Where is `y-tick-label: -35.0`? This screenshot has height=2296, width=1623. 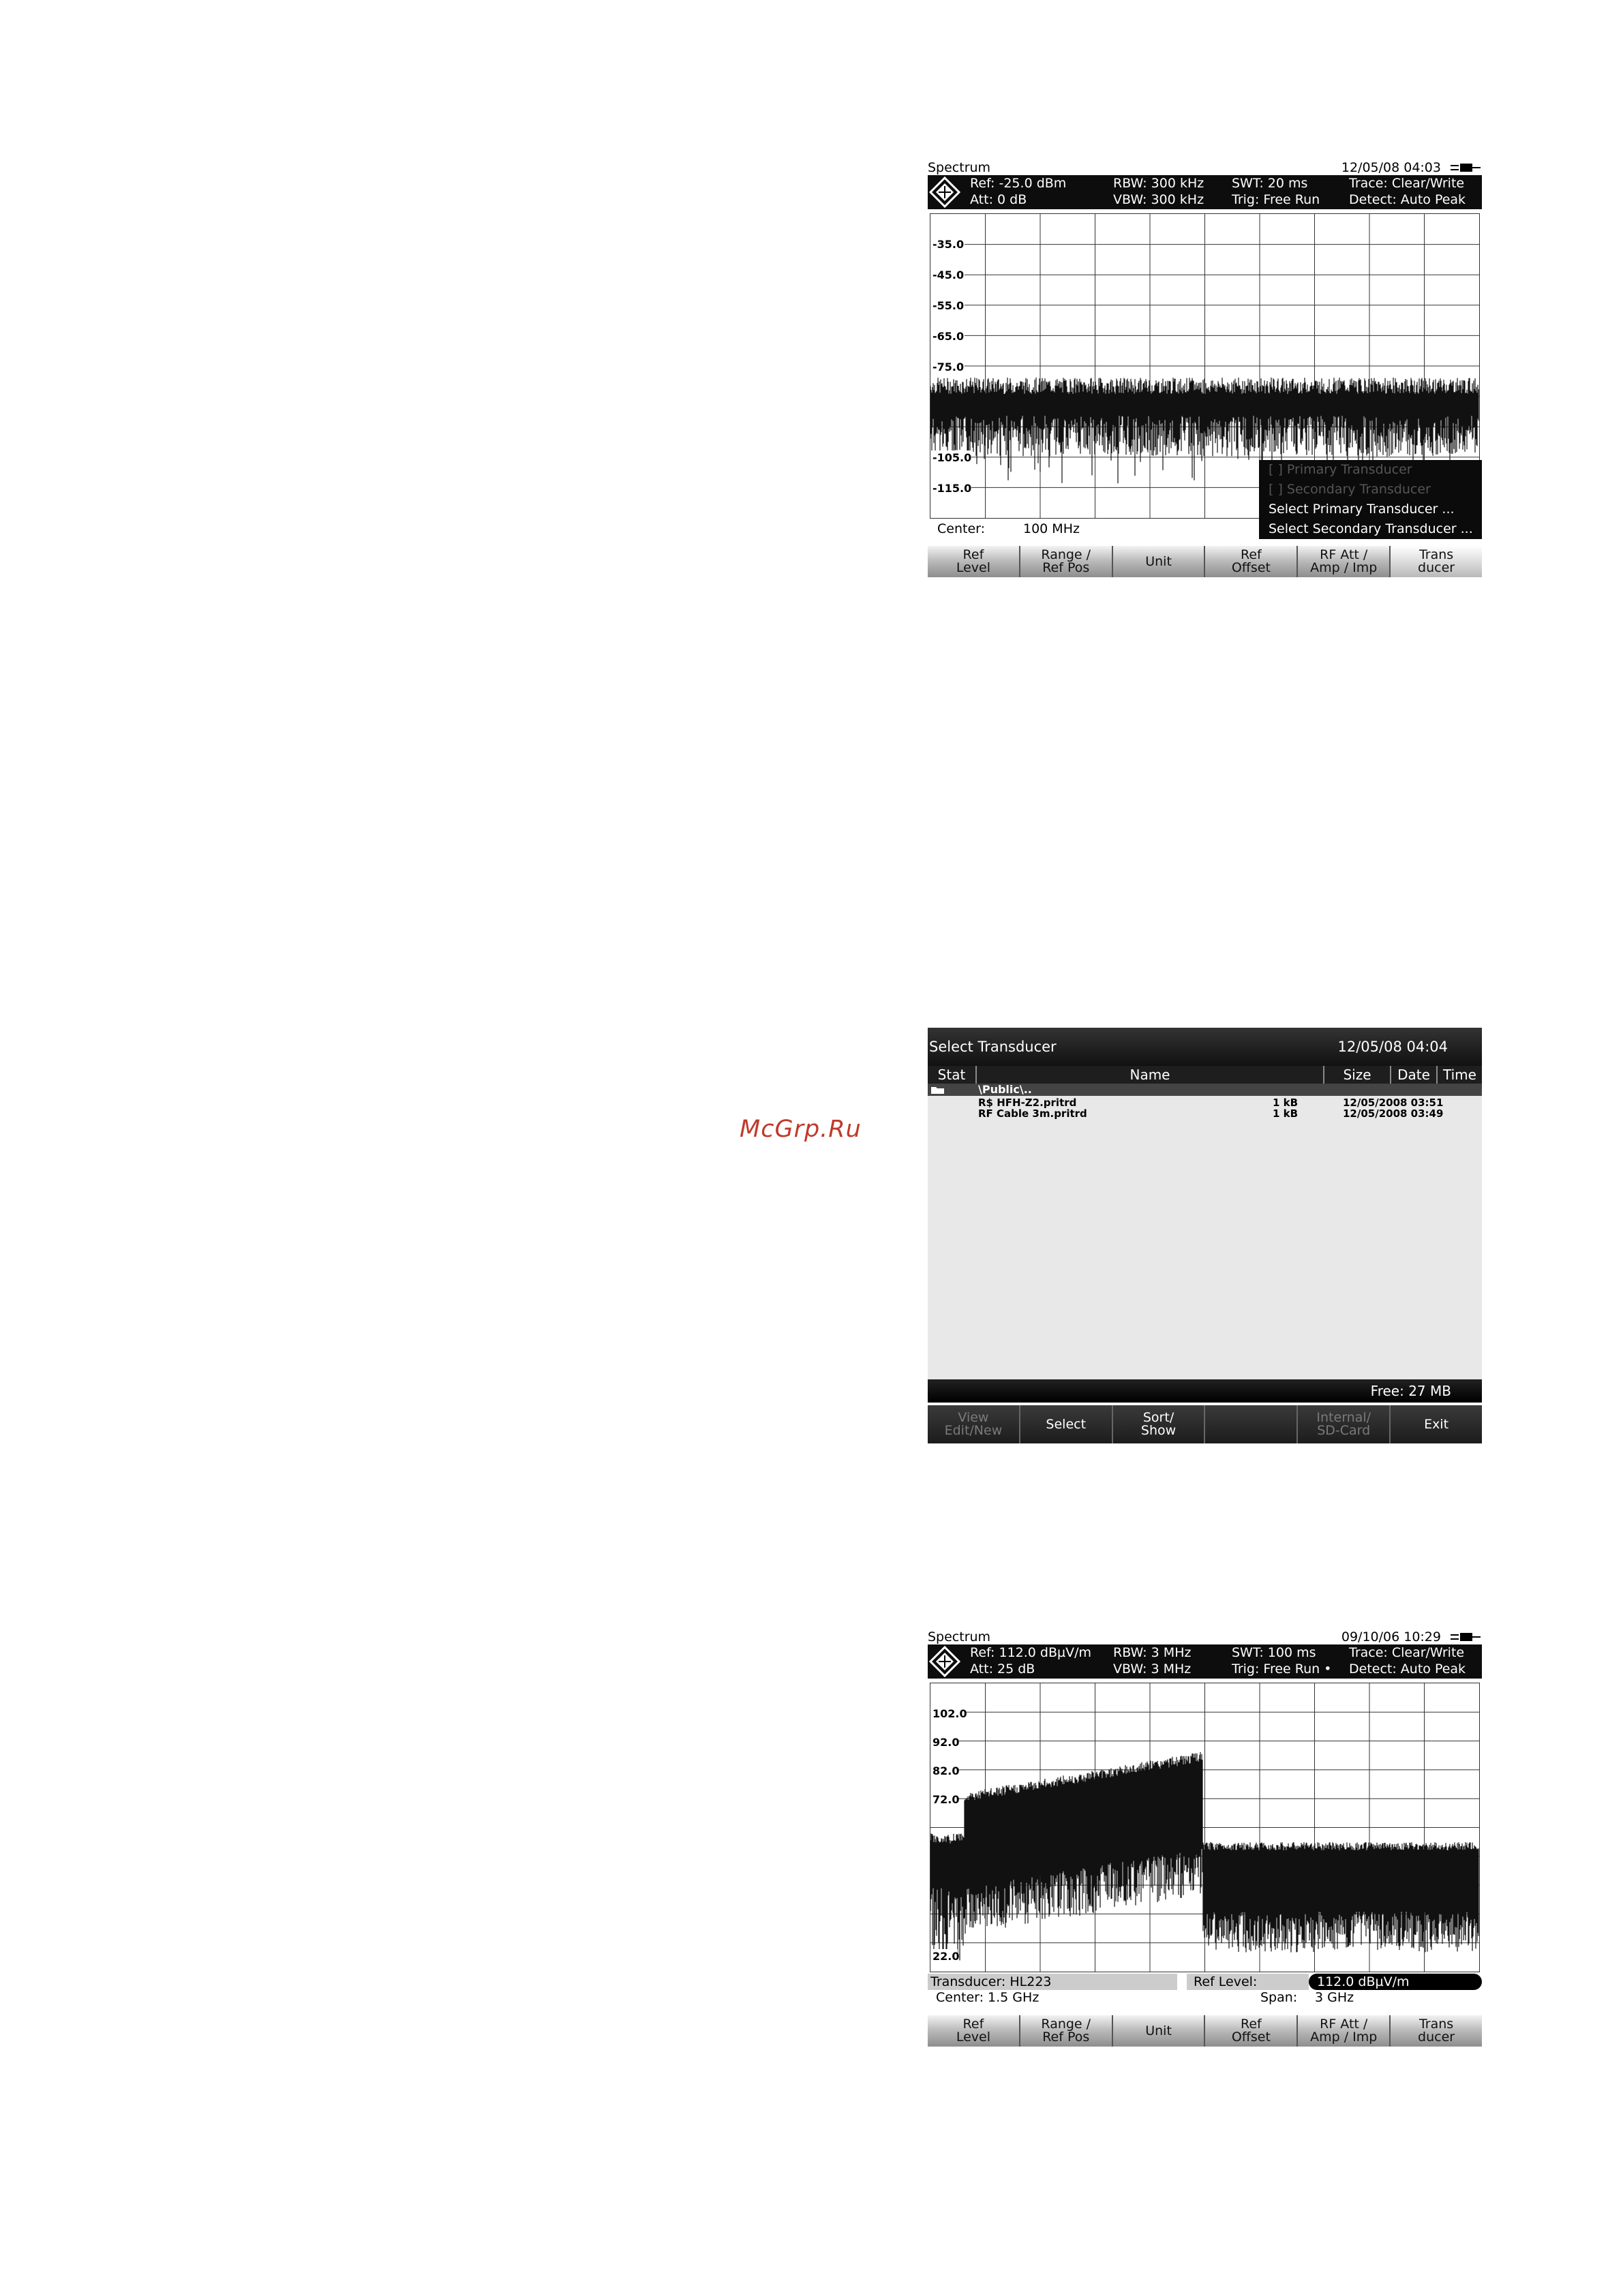
y-tick-label: -35.0 is located at coordinates (948, 245).